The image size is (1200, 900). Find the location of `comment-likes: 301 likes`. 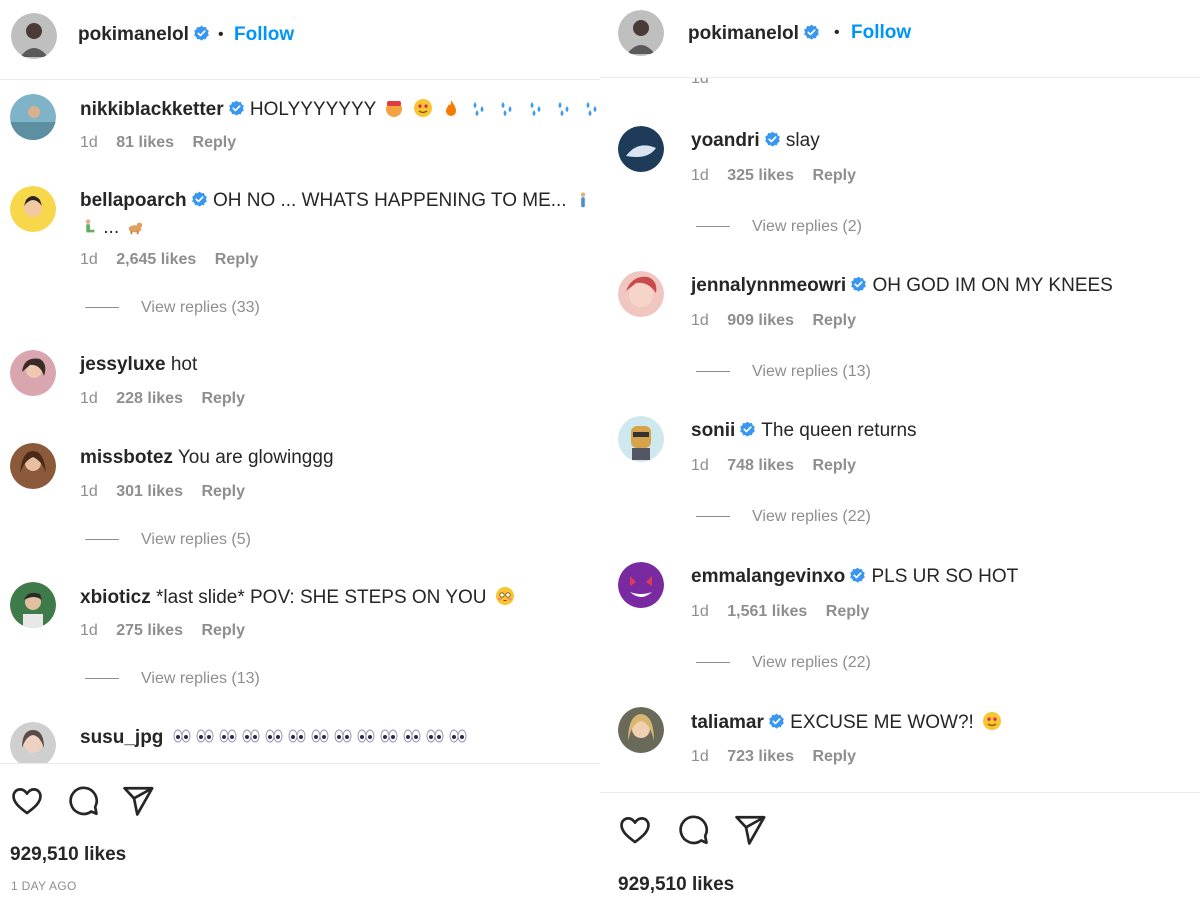

comment-likes: 301 likes is located at coordinates (149, 491).